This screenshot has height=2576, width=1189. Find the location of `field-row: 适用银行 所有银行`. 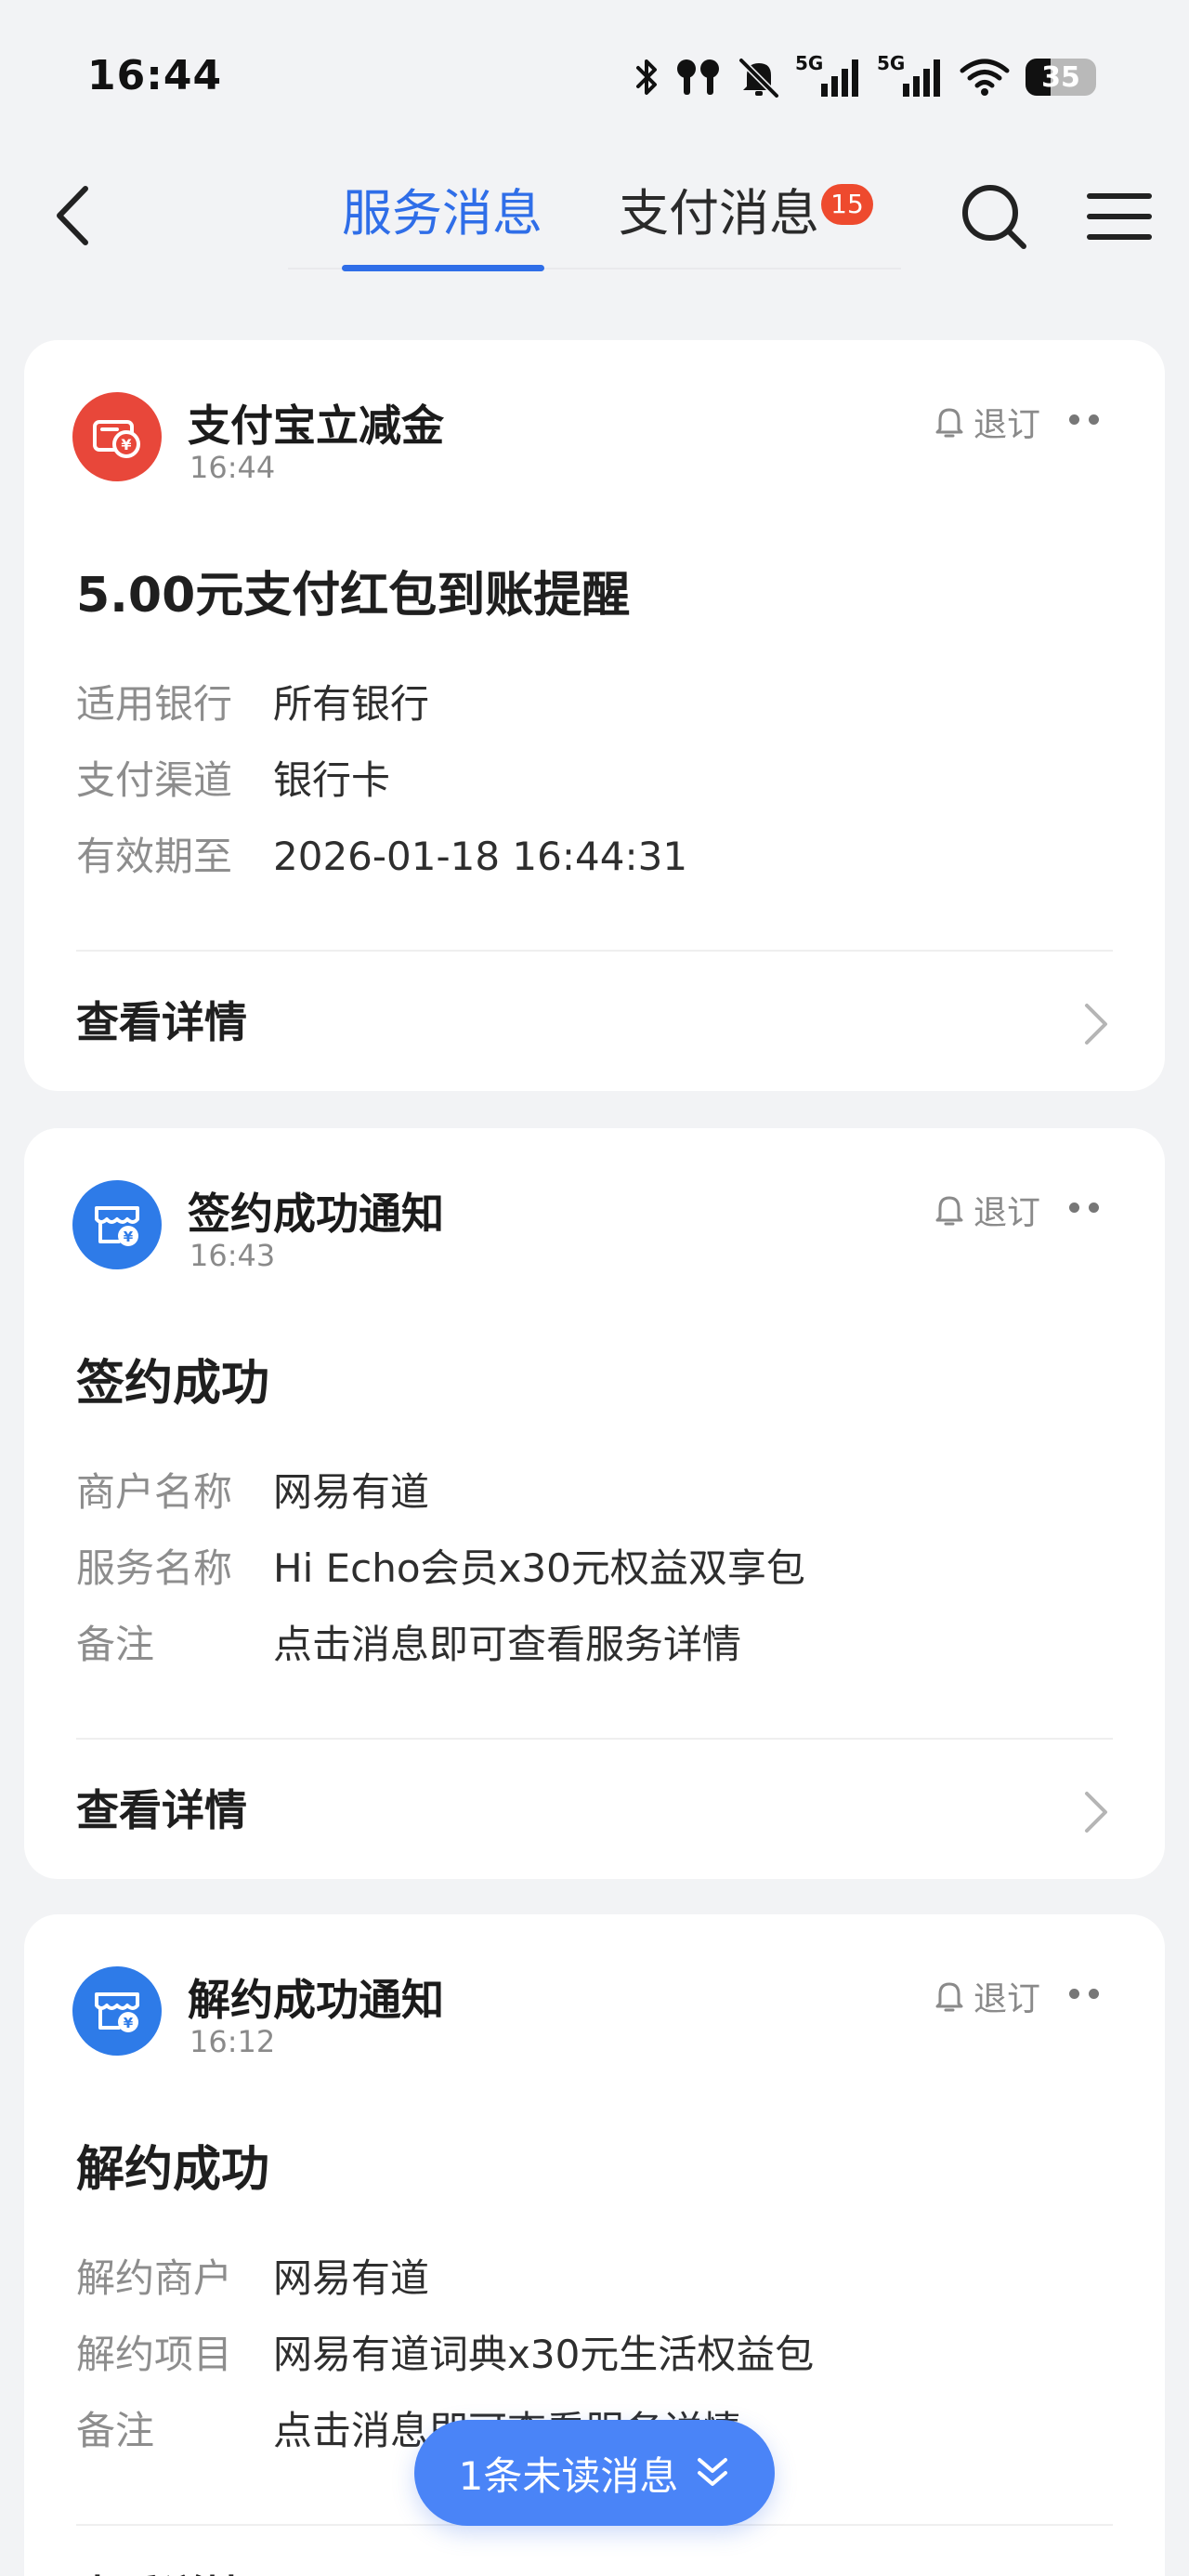

field-row: 适用银行 所有银行 is located at coordinates (253, 704).